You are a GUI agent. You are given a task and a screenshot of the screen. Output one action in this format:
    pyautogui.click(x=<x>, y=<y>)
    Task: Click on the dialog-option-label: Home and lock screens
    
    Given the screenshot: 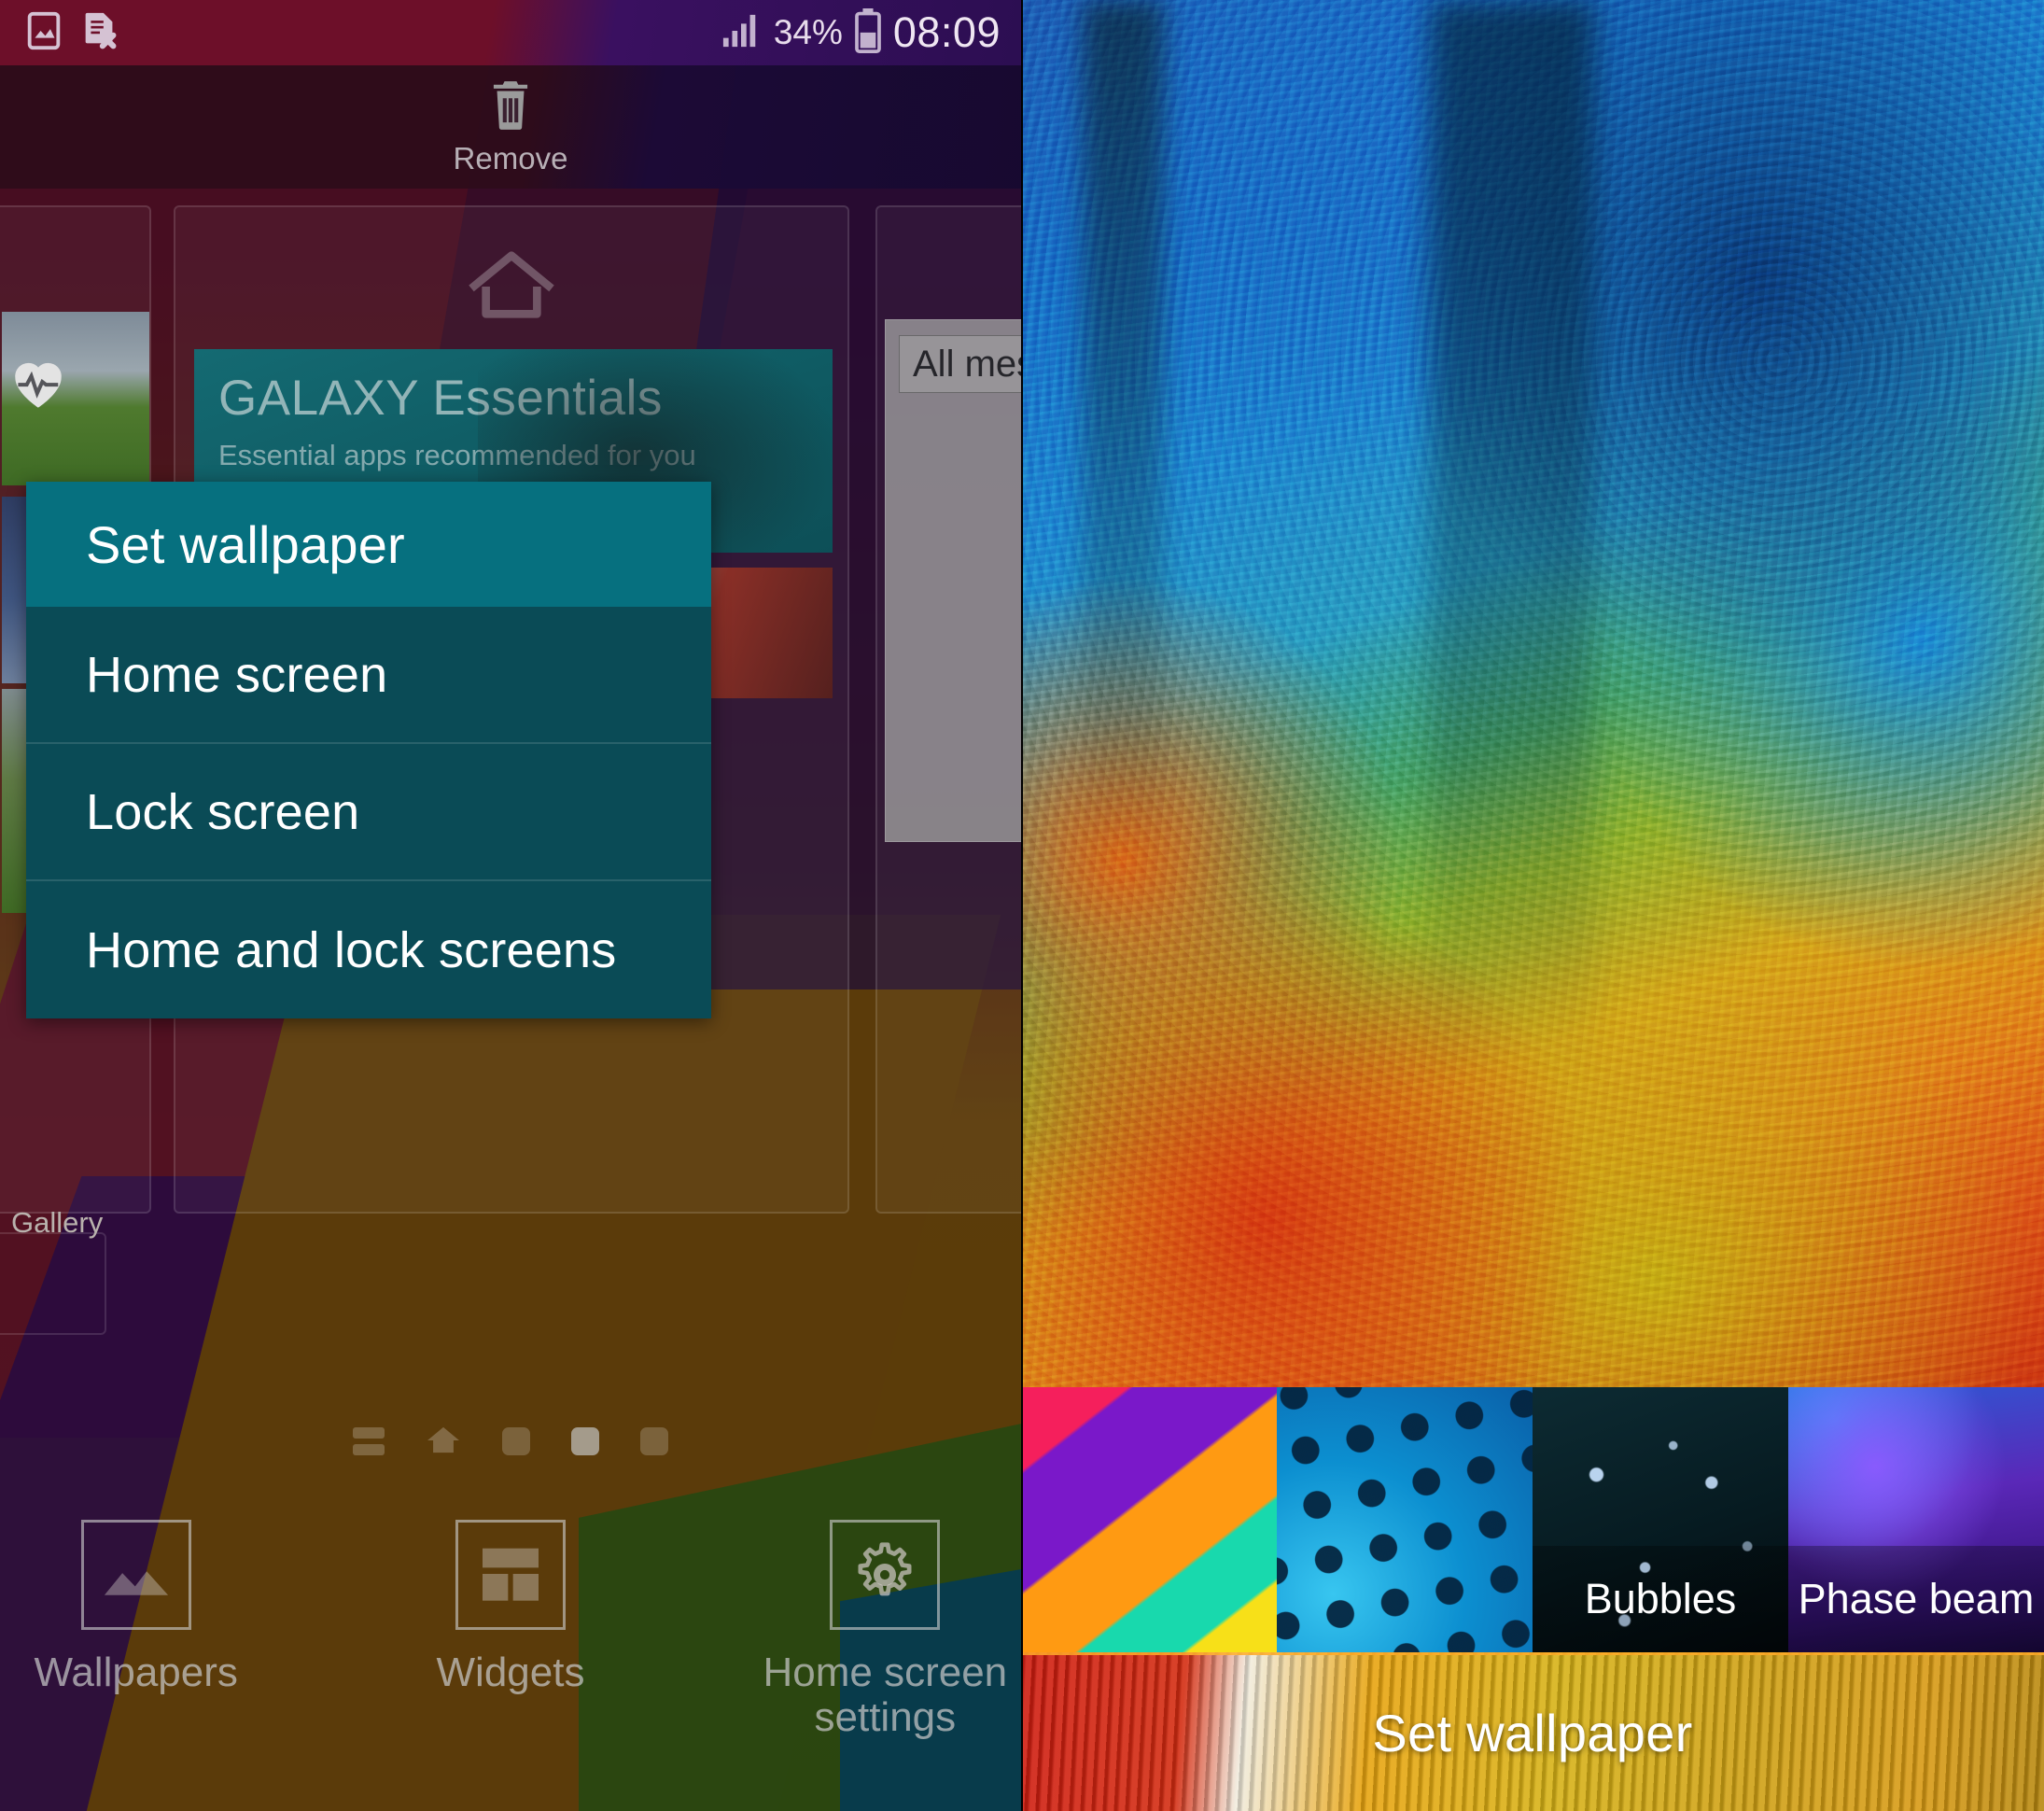 What is the action you would take?
    pyautogui.click(x=351, y=949)
    